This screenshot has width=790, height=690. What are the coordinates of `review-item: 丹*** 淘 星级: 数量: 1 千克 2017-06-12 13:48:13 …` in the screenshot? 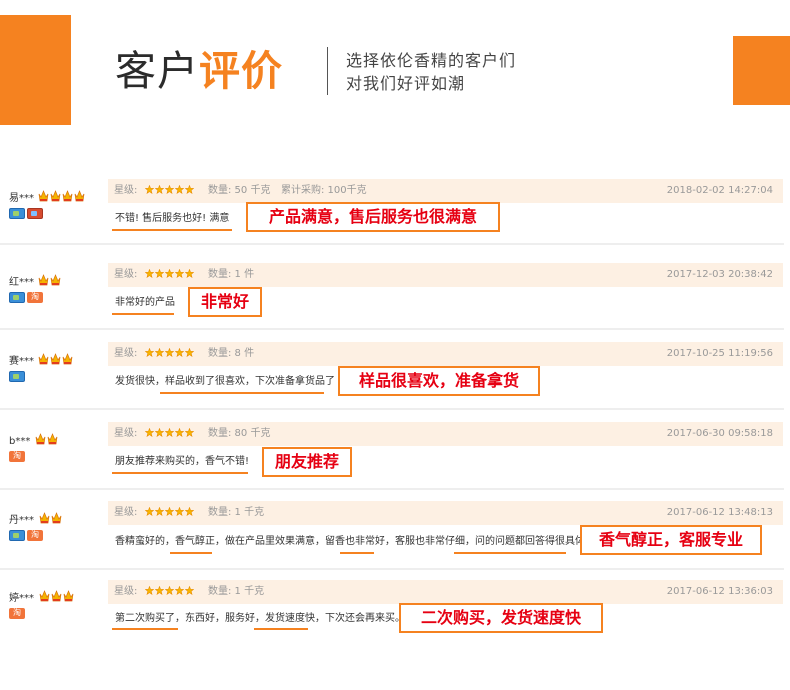 It's located at (395, 530).